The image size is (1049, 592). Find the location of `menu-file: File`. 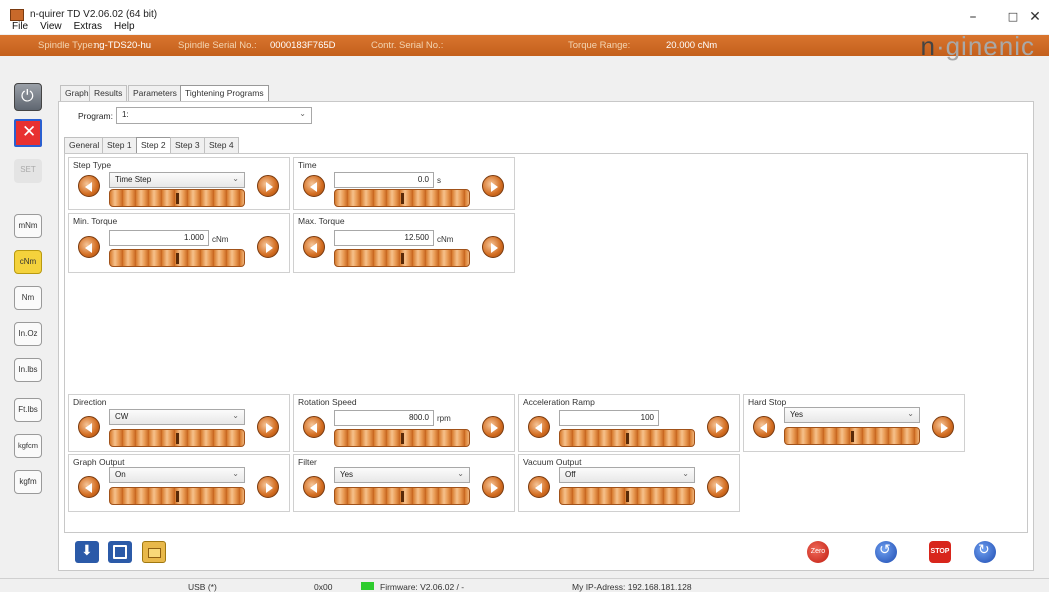

menu-file: File is located at coordinates (20, 26).